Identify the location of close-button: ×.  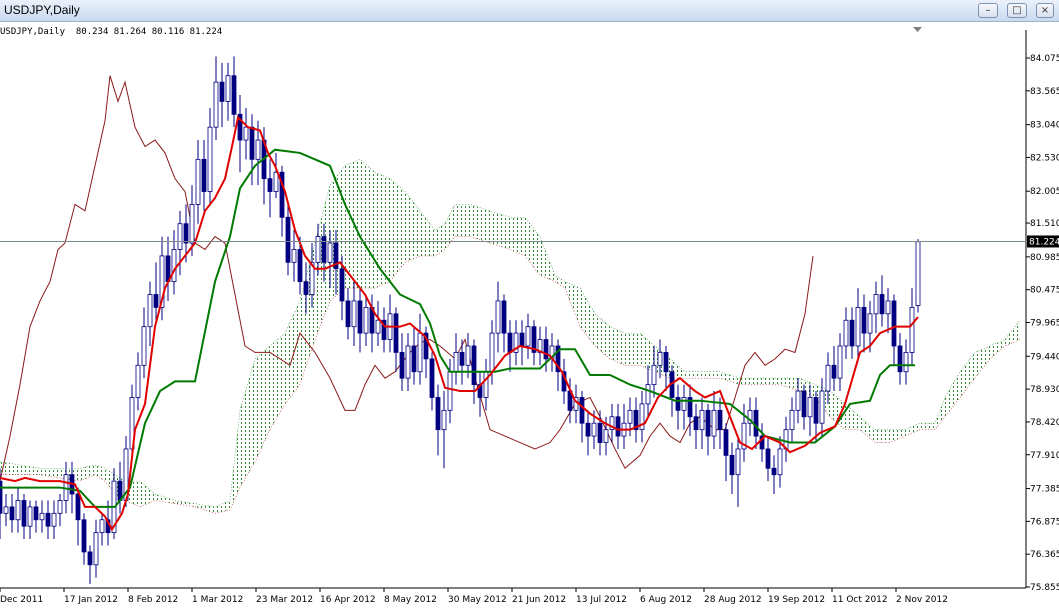
(1045, 10).